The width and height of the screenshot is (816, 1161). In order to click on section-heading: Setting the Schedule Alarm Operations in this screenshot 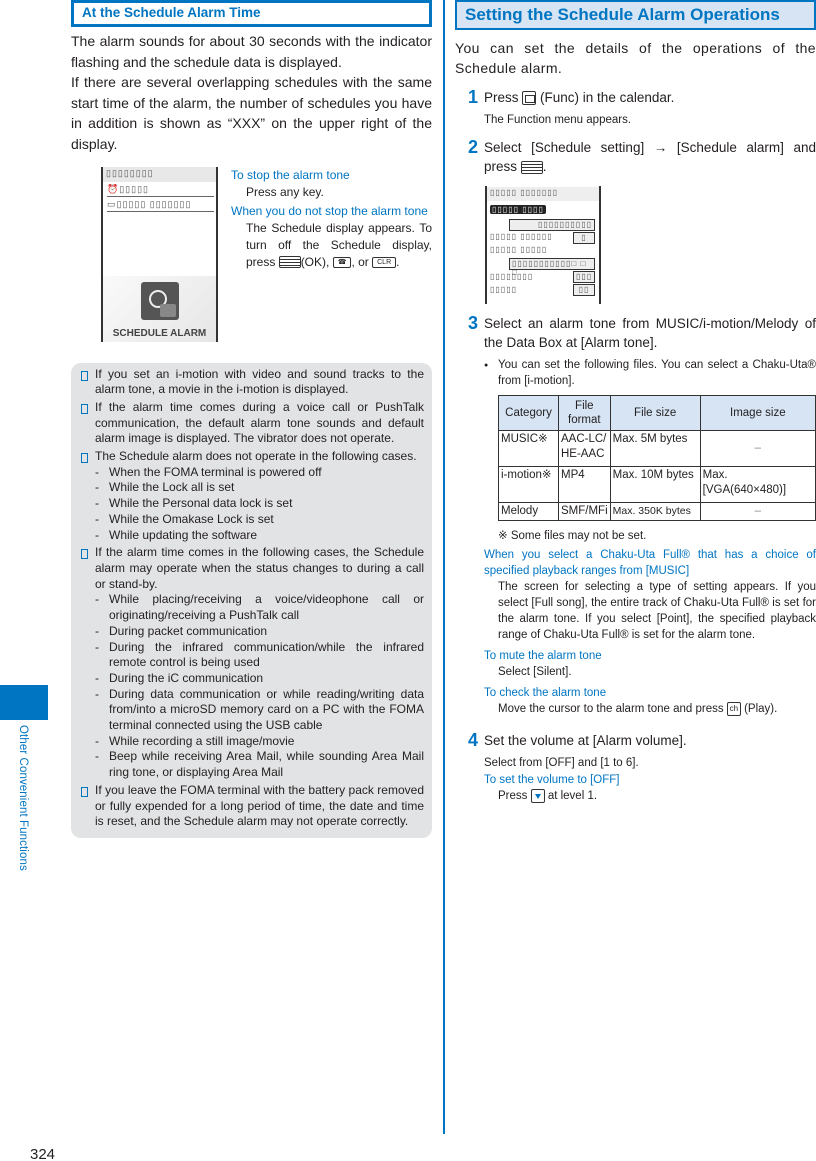, I will do `click(635, 15)`.